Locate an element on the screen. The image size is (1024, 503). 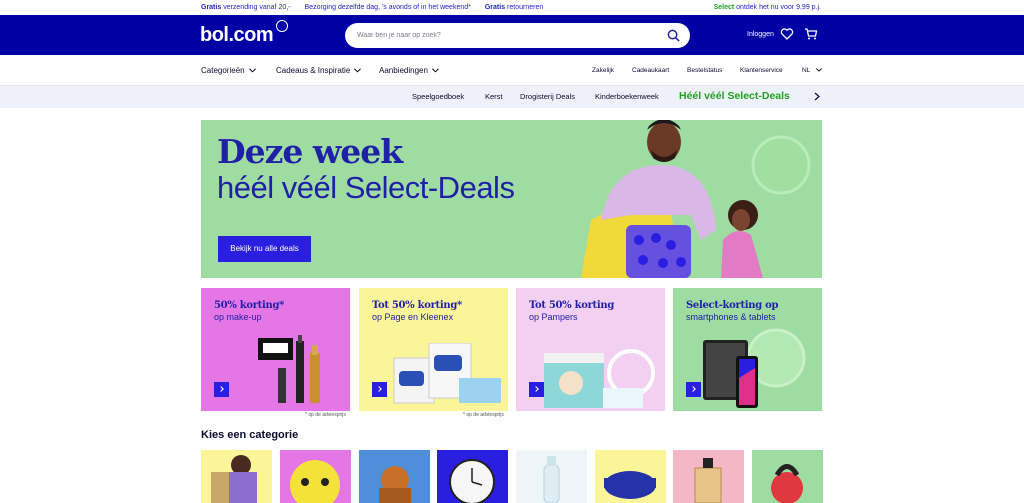
nav-offers: Aanbiedingen is located at coordinates (409, 70).